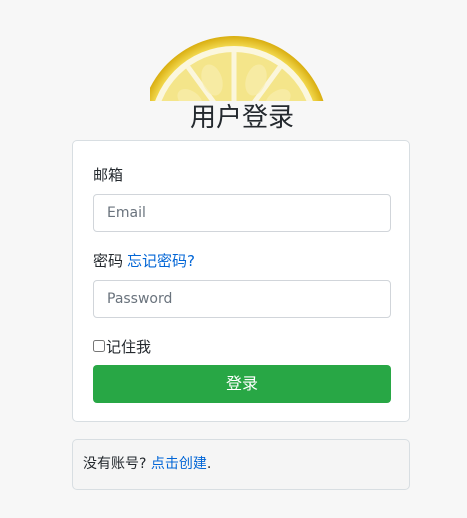 Image resolution: width=467 pixels, height=518 pixels. I want to click on email-label: 邮箱, so click(108, 175).